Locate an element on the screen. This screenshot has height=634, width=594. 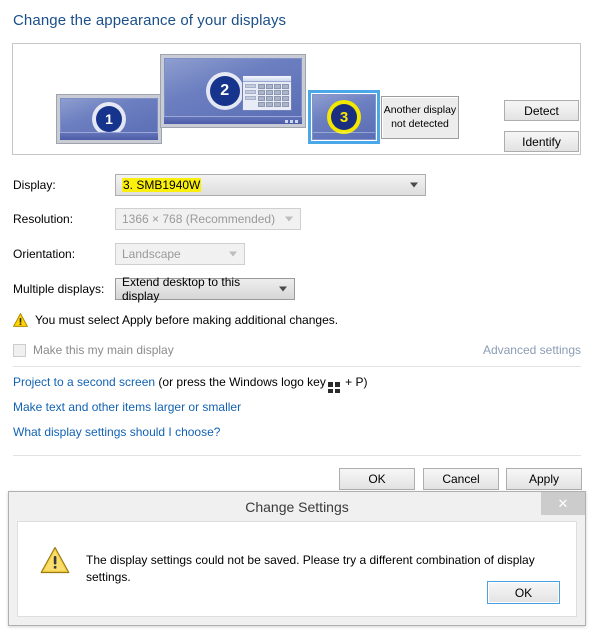
another-display-not-detected-box: Another display not detected is located at coordinates (420, 117).